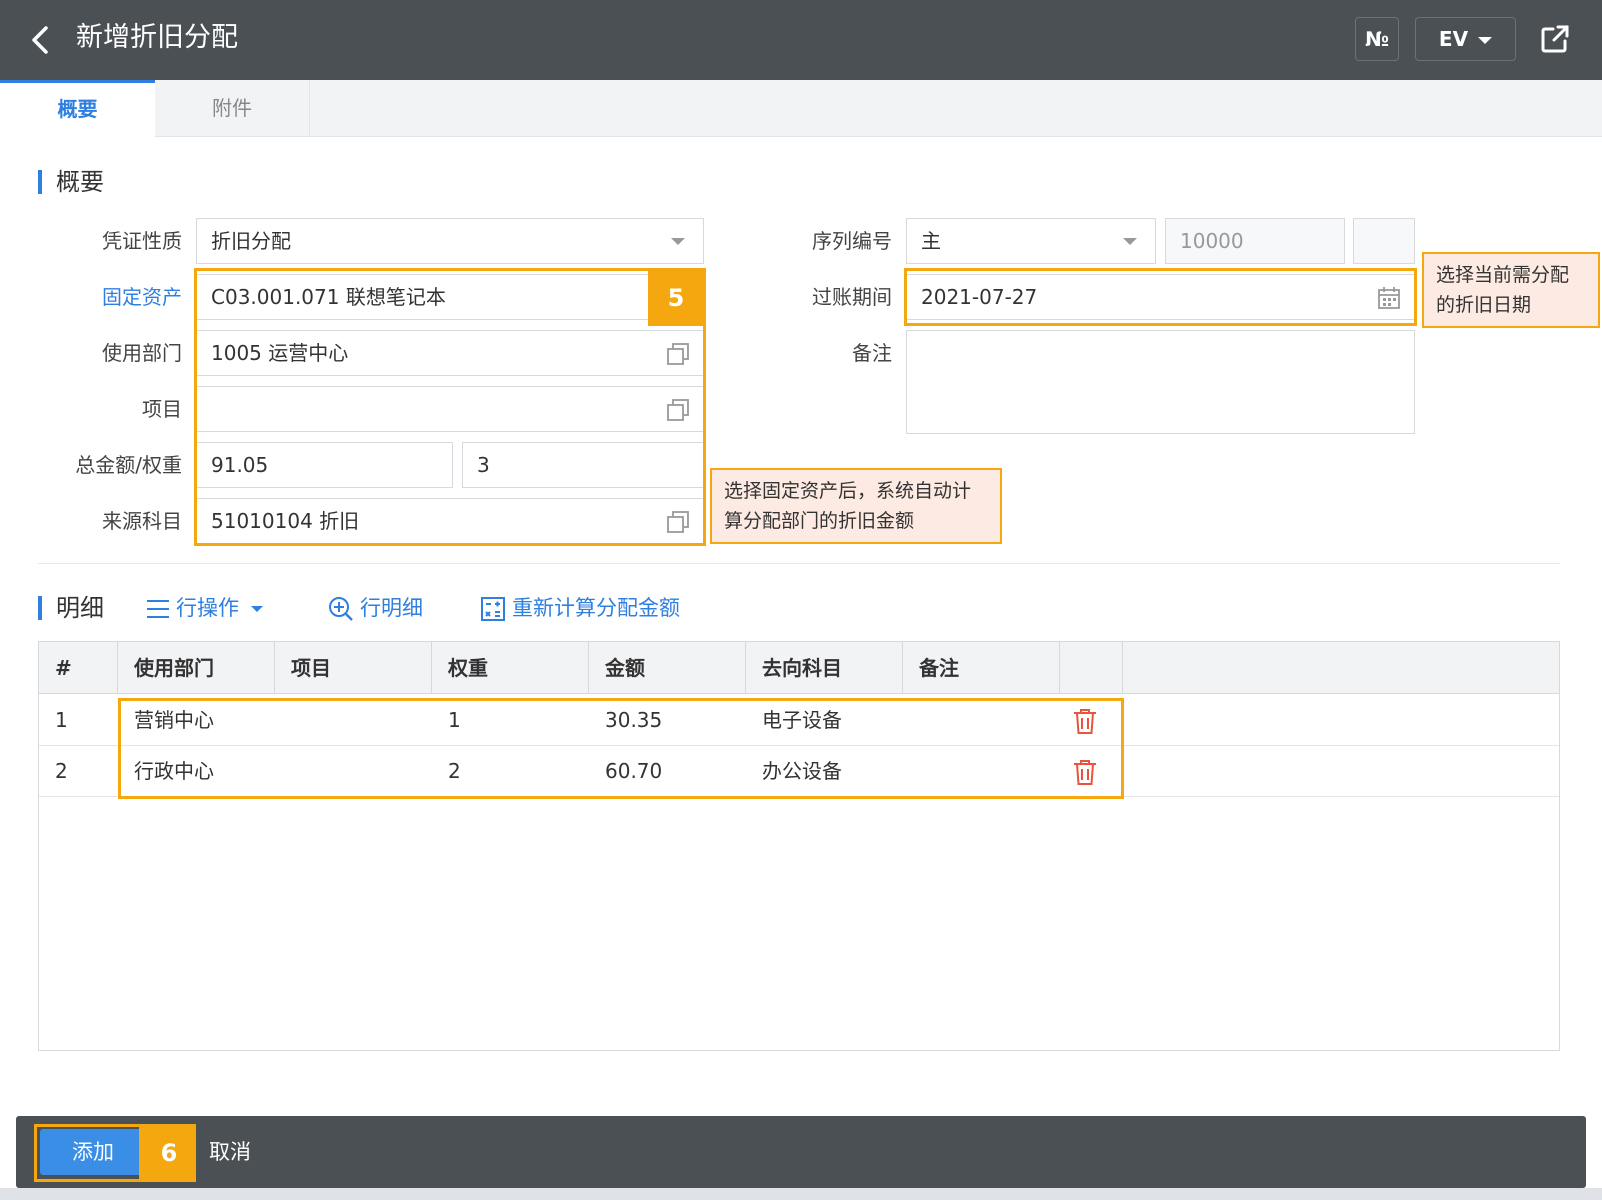 The image size is (1602, 1200). What do you see at coordinates (450, 241) in the screenshot?
I see `voucher-type-select: 折旧分配` at bounding box center [450, 241].